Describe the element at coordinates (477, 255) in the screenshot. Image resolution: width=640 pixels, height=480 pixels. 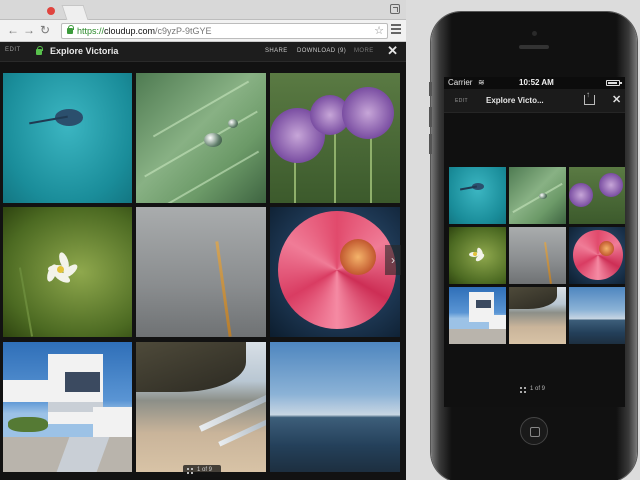
I see `mobile-white-flower-photo` at that location.